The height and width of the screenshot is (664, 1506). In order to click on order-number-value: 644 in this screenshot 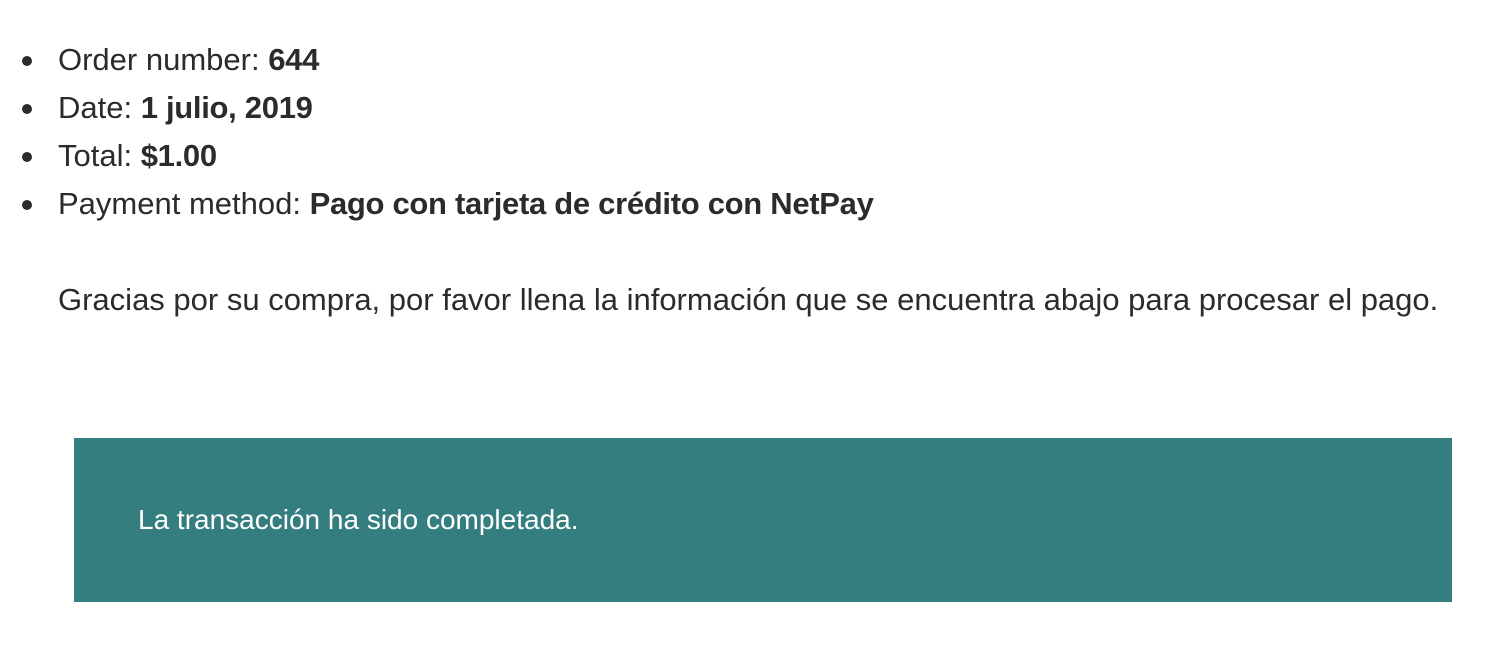, I will do `click(294, 59)`.